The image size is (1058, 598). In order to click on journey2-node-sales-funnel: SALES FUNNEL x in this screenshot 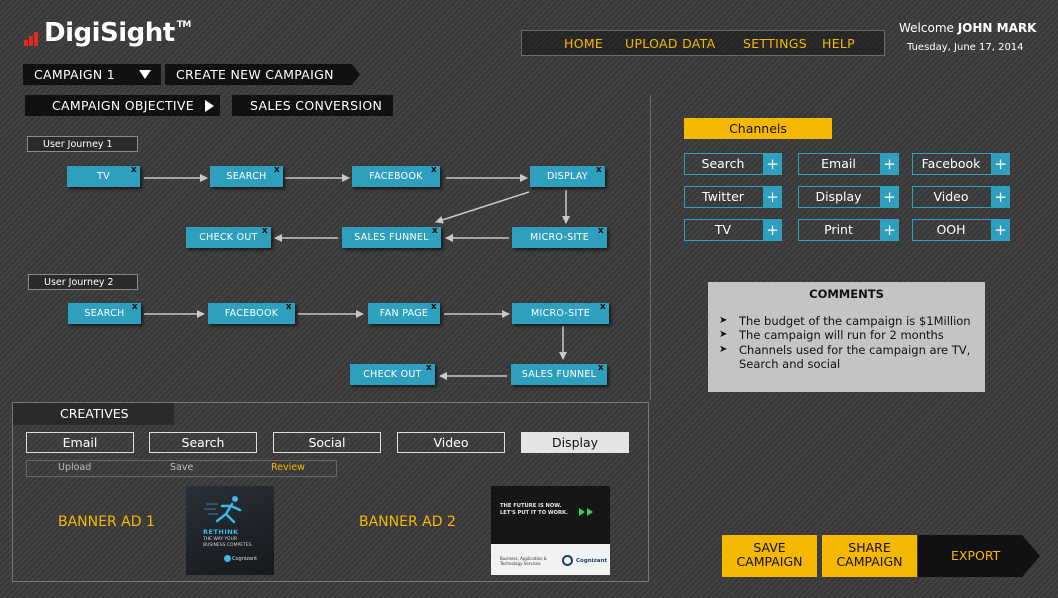, I will do `click(559, 374)`.